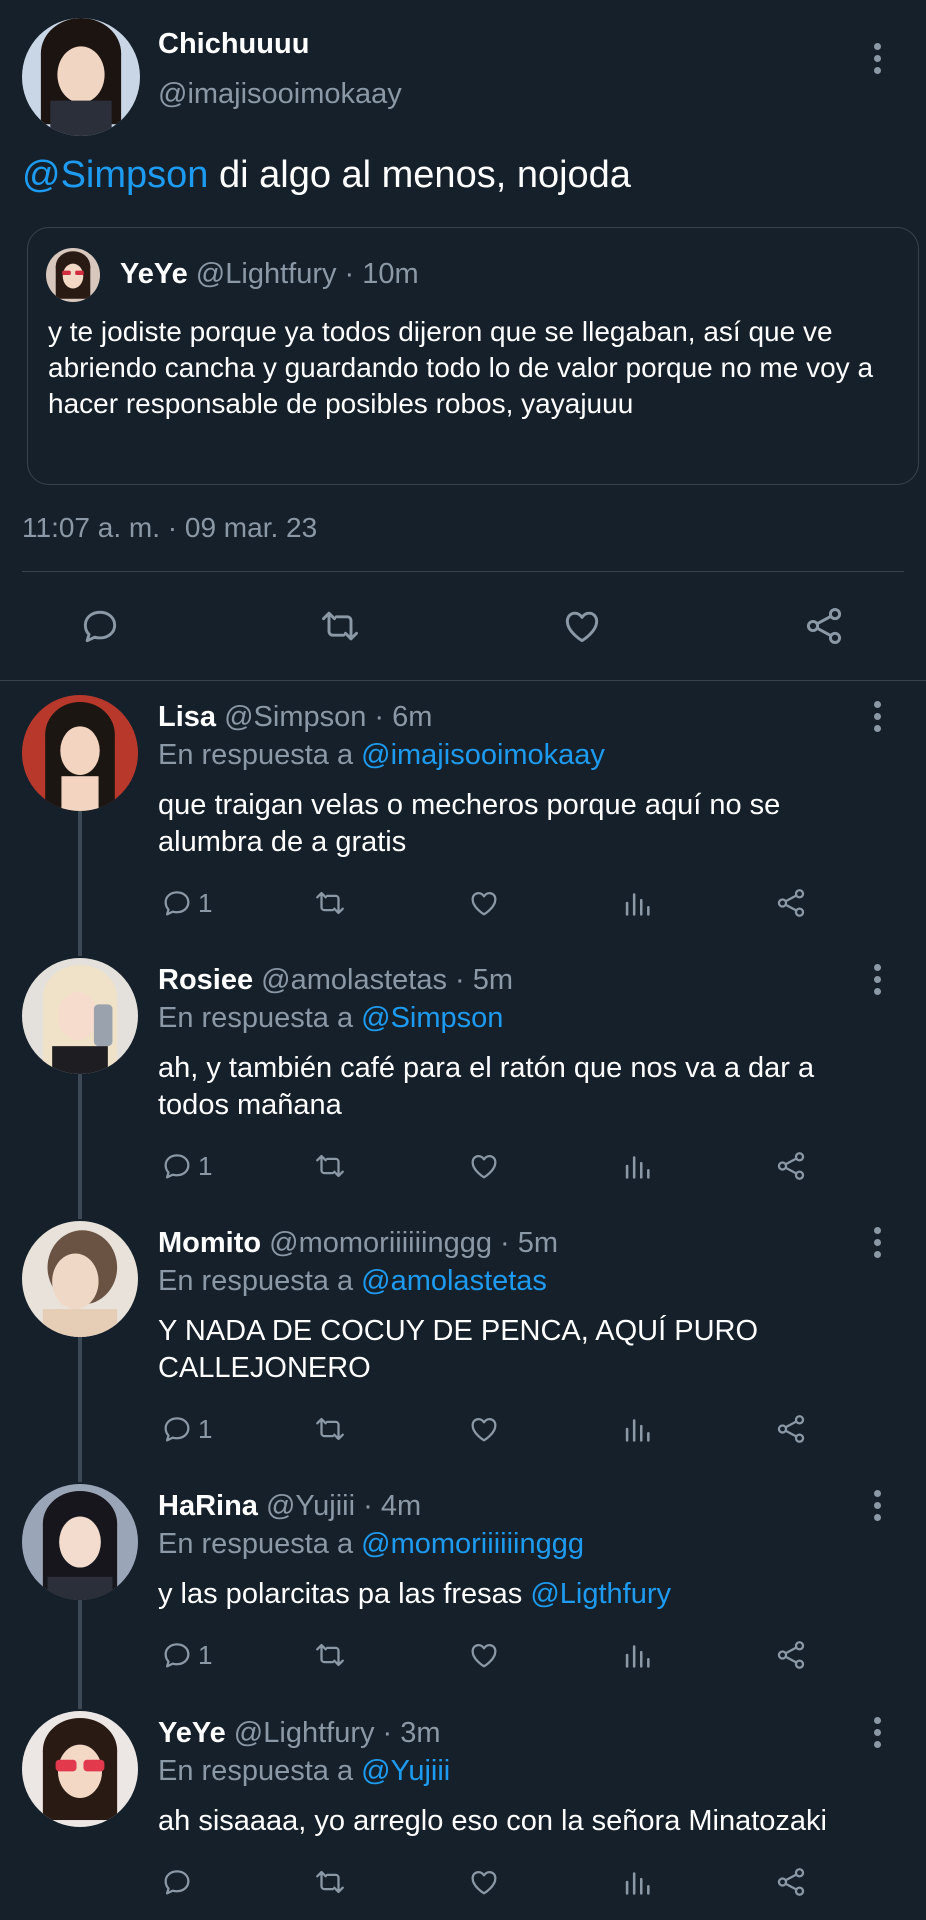 This screenshot has height=1920, width=926. What do you see at coordinates (169, 528) in the screenshot?
I see `tweet-timestamp: 11:07 a. m. · 09 mar. 23` at bounding box center [169, 528].